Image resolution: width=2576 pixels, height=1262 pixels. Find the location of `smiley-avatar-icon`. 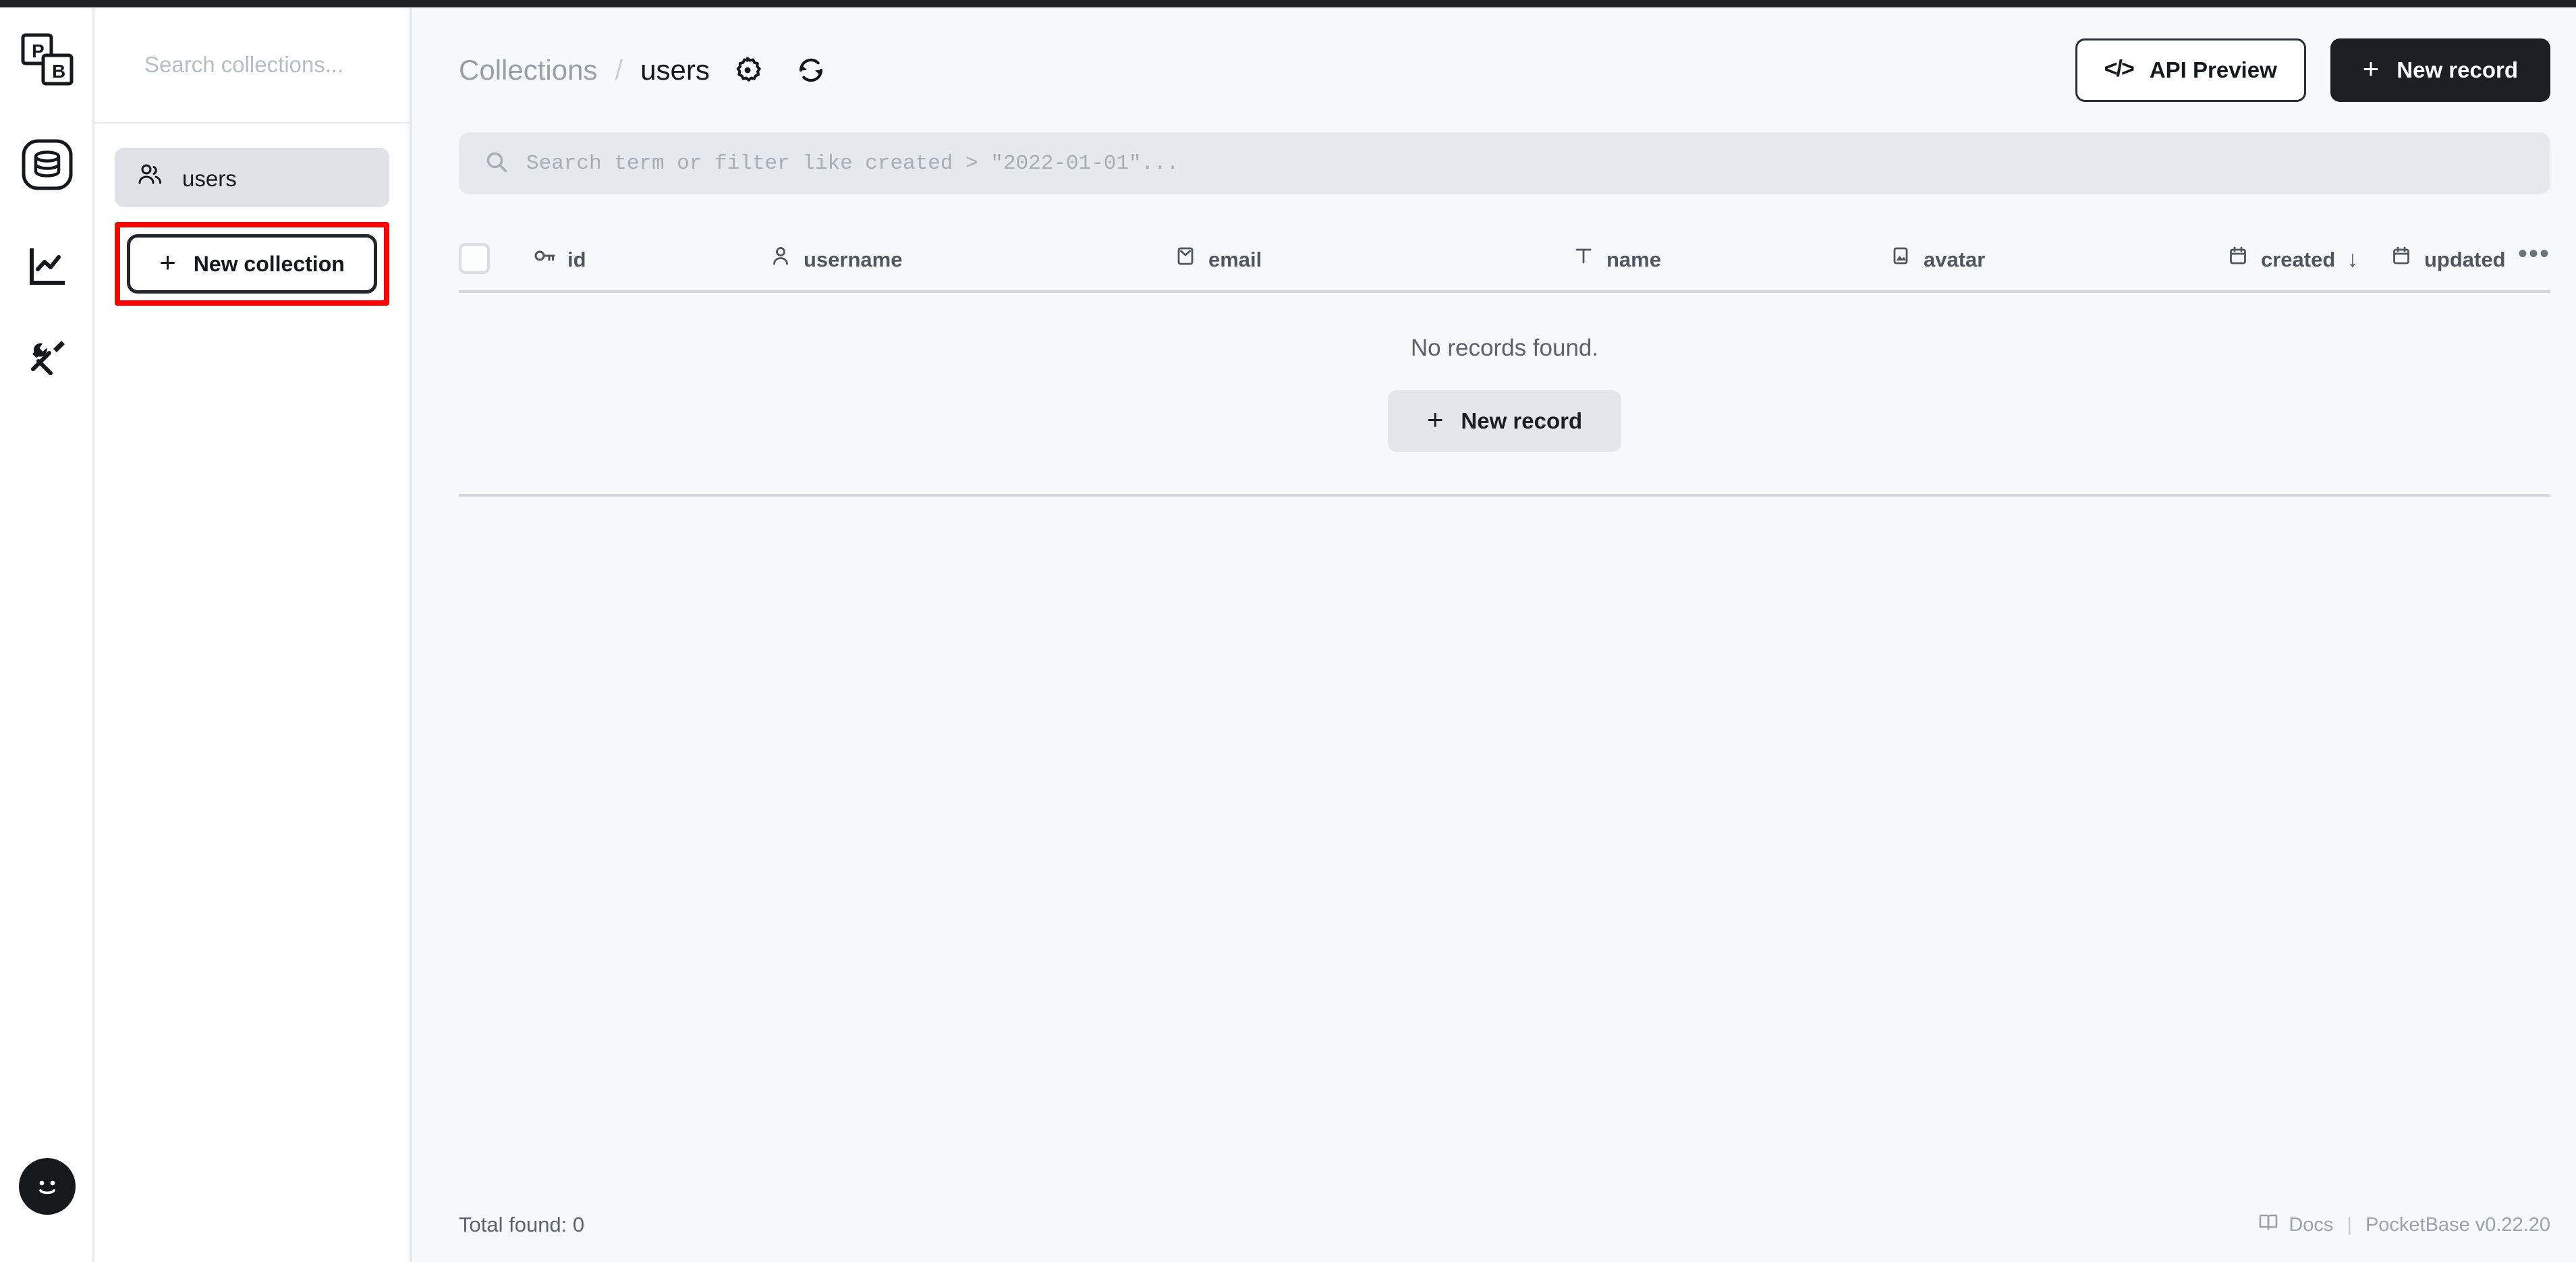

smiley-avatar-icon is located at coordinates (47, 1187).